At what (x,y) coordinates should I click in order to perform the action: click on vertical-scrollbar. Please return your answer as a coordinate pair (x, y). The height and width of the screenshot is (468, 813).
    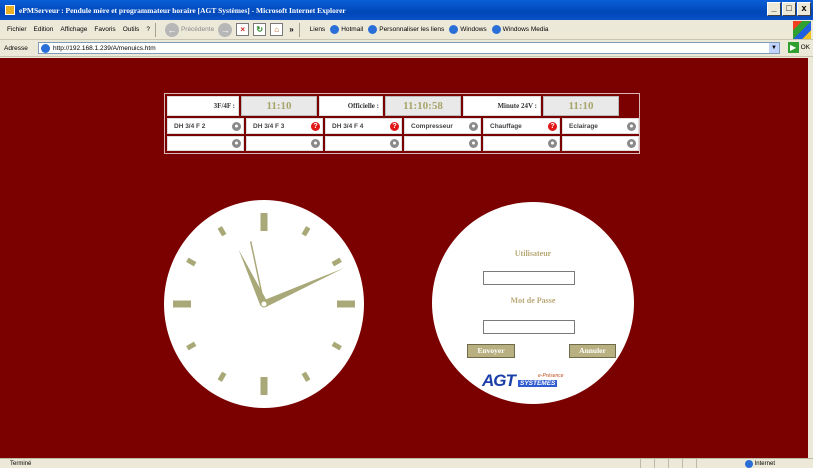
    Looking at the image, I should click on (810, 258).